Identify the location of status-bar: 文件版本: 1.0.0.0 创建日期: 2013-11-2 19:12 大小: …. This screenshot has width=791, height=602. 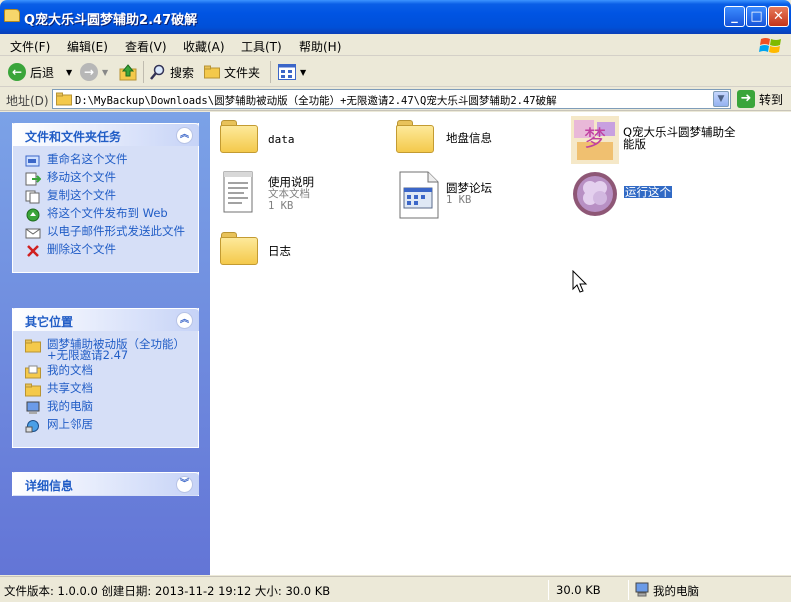
(395, 589).